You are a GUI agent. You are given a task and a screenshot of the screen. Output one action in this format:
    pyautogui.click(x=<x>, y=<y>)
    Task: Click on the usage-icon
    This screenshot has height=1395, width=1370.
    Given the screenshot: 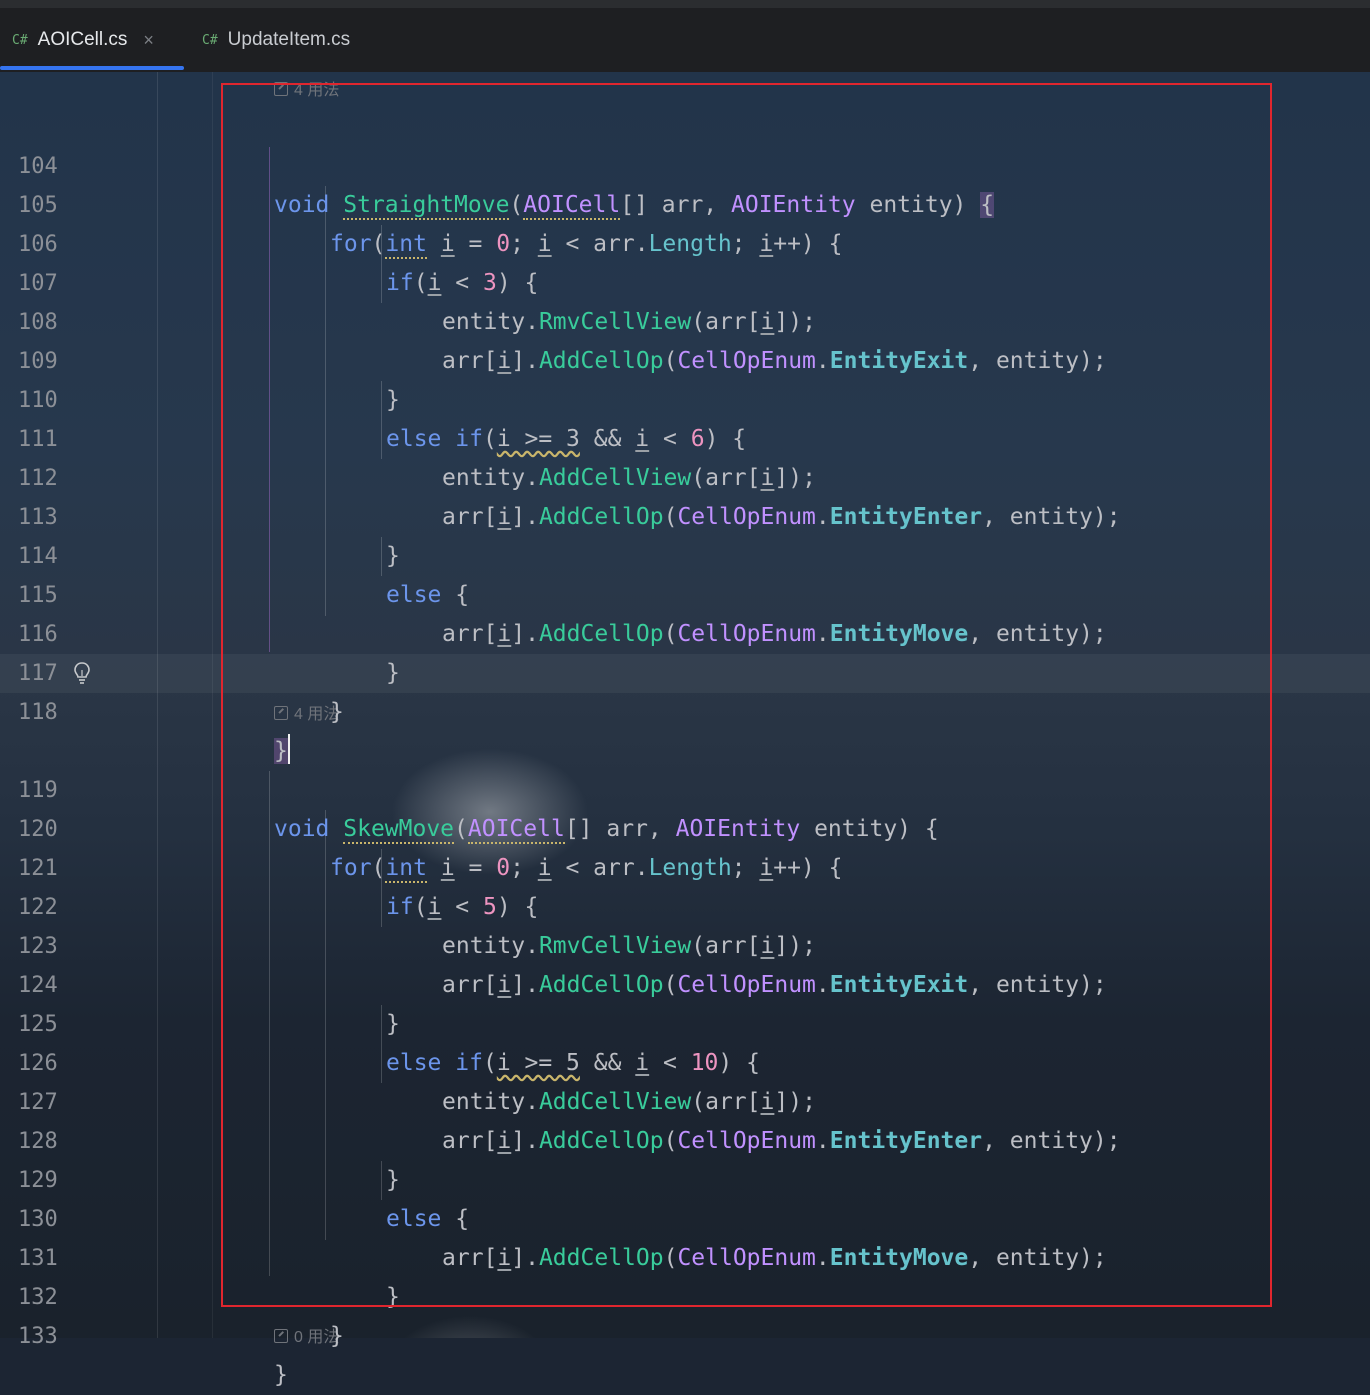 What is the action you would take?
    pyautogui.click(x=281, y=1336)
    